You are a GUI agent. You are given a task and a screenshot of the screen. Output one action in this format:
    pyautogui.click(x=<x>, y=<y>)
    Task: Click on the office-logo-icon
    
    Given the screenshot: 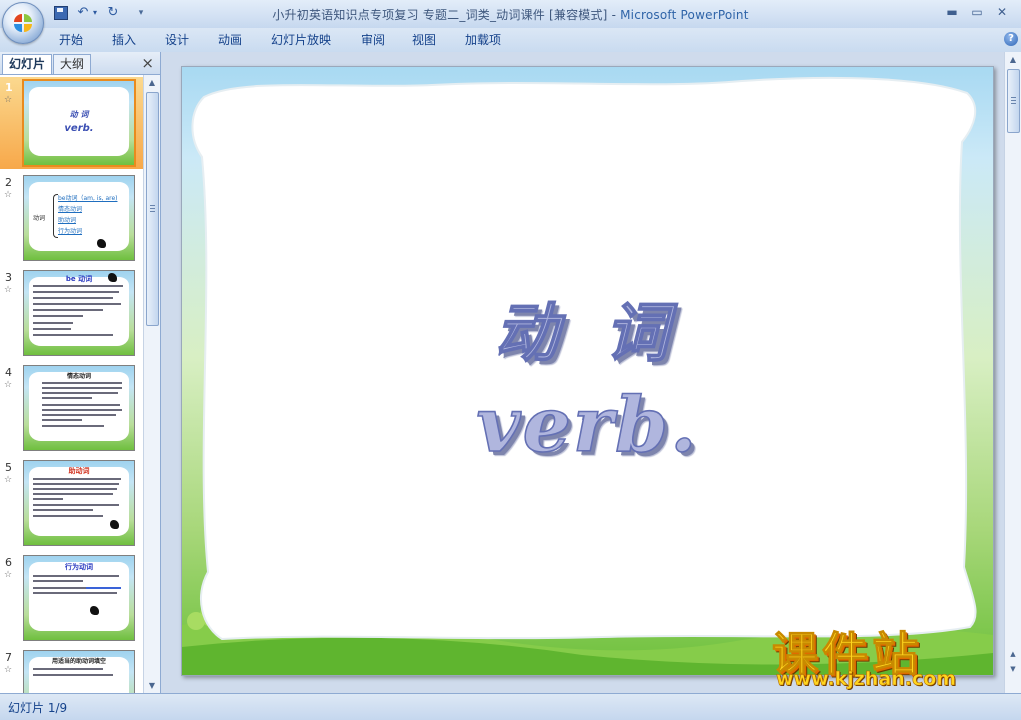 What is the action you would take?
    pyautogui.click(x=23, y=23)
    